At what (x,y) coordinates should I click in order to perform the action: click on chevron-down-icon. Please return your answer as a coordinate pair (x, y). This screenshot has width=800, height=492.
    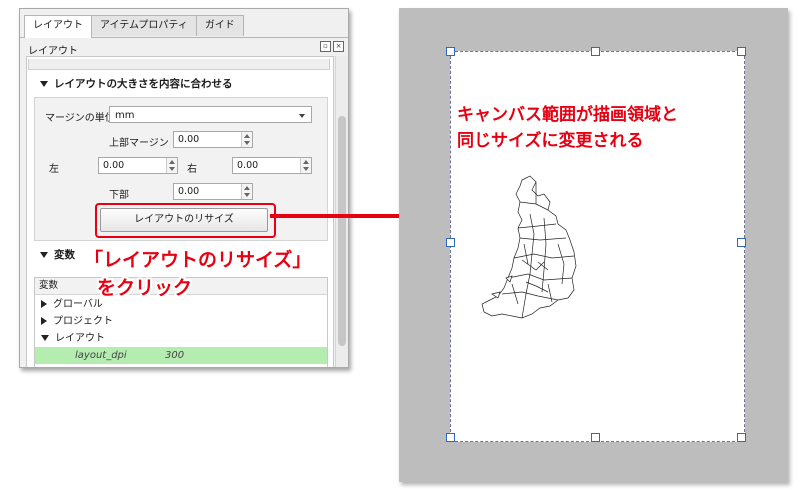
    Looking at the image, I should click on (302, 116).